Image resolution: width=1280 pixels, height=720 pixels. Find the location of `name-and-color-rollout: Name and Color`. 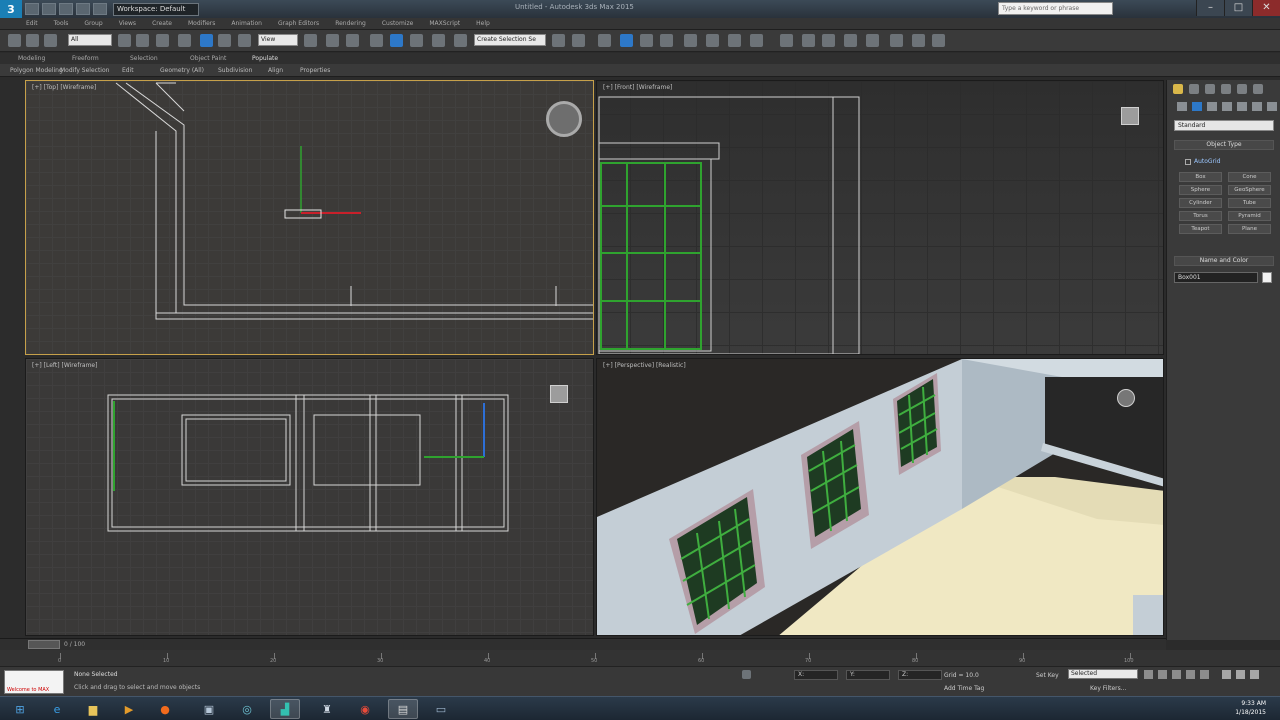

name-and-color-rollout: Name and Color is located at coordinates (1224, 261).